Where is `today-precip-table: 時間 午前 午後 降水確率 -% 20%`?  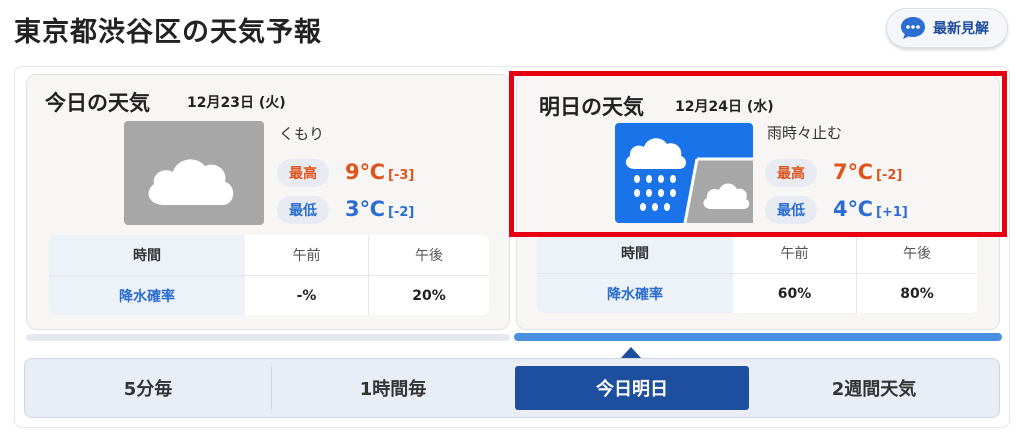
today-precip-table: 時間 午前 午後 降水確率 -% 20% is located at coordinates (269, 275).